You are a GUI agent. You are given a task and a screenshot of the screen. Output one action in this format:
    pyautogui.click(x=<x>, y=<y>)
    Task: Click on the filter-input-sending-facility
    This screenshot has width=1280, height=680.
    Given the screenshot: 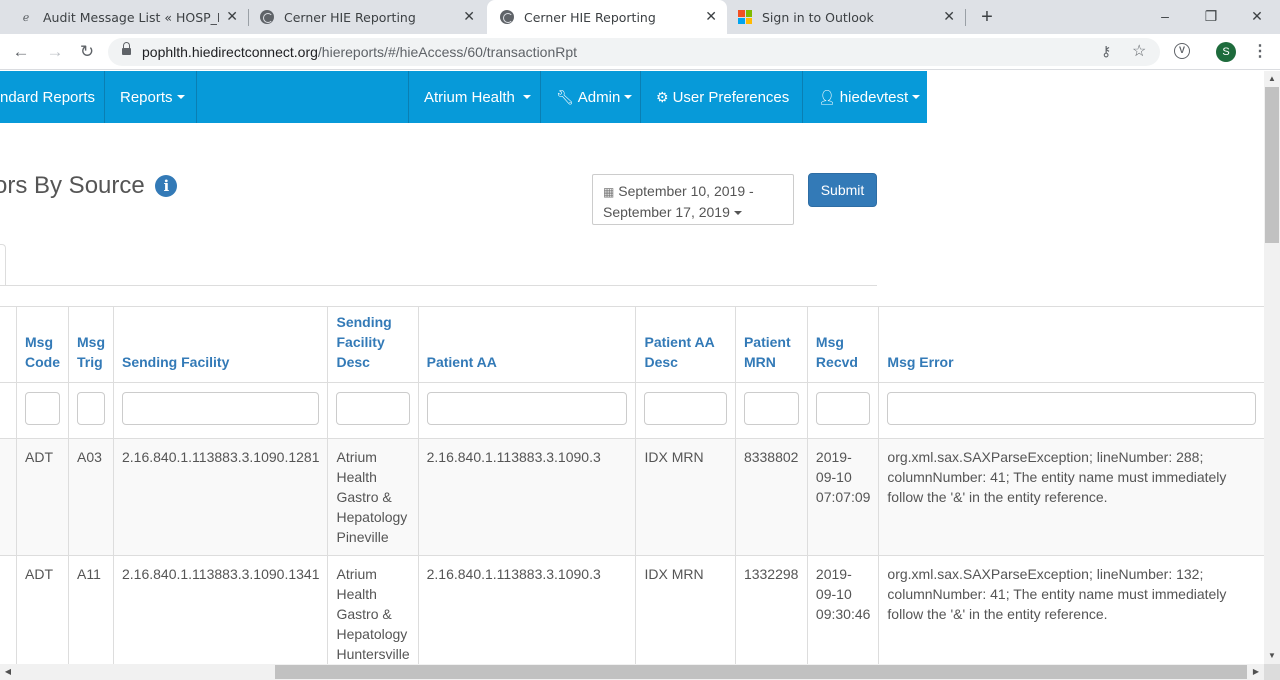 What is the action you would take?
    pyautogui.click(x=221, y=408)
    